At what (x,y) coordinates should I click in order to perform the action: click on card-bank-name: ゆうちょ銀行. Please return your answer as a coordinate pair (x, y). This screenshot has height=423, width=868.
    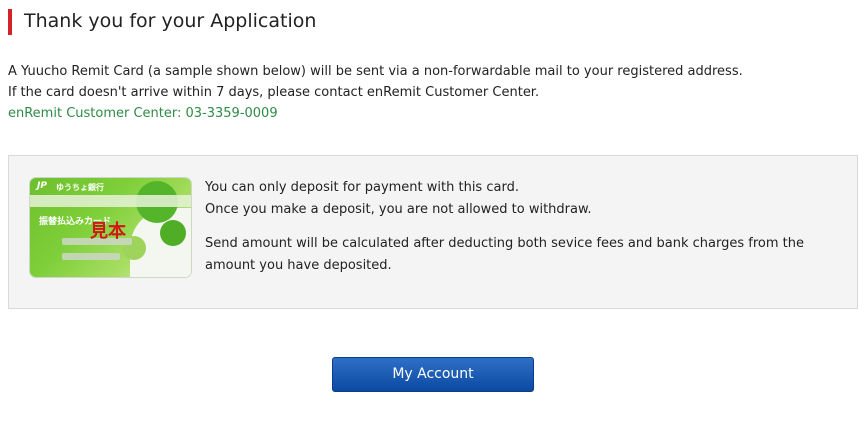
    Looking at the image, I should click on (80, 187).